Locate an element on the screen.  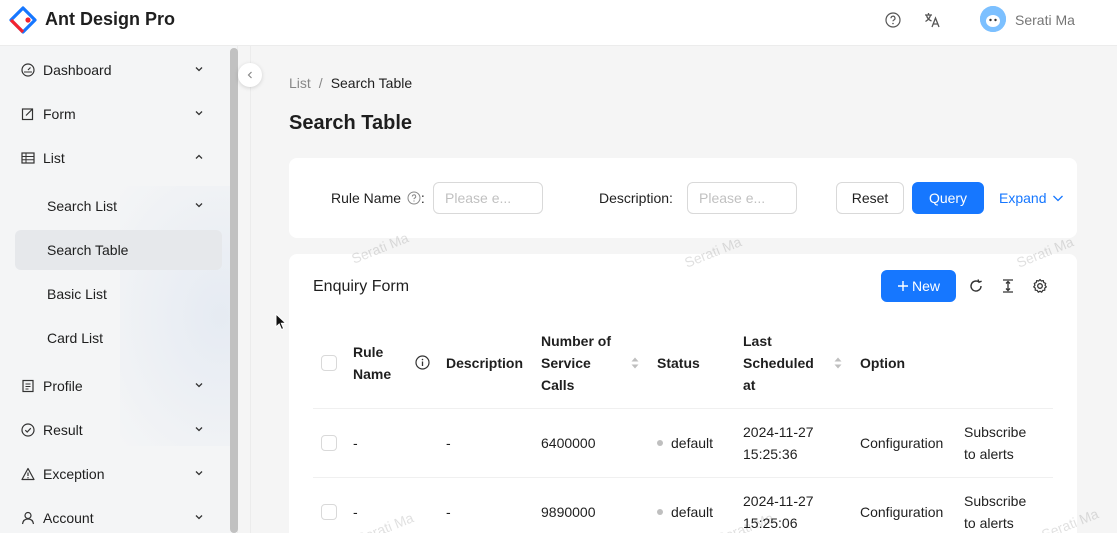
setting-icon is located at coordinates (1040, 286).